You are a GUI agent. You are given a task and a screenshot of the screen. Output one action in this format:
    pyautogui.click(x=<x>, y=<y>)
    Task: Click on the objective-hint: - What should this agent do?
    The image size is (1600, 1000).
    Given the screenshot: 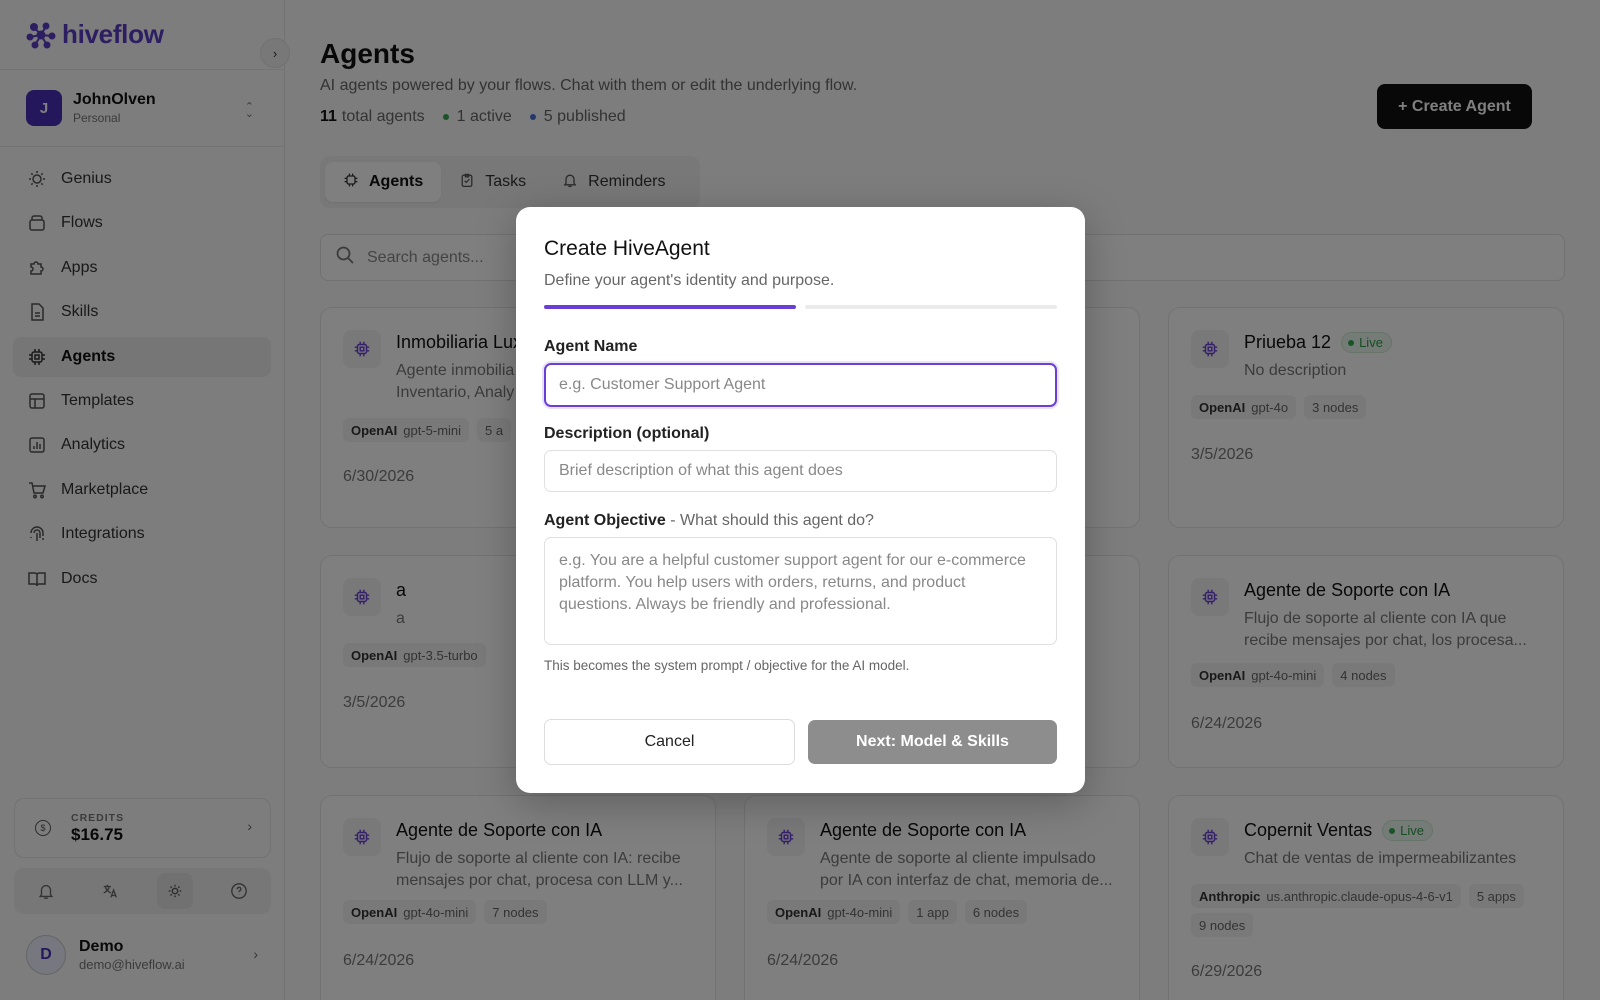 What is the action you would take?
    pyautogui.click(x=769, y=520)
    